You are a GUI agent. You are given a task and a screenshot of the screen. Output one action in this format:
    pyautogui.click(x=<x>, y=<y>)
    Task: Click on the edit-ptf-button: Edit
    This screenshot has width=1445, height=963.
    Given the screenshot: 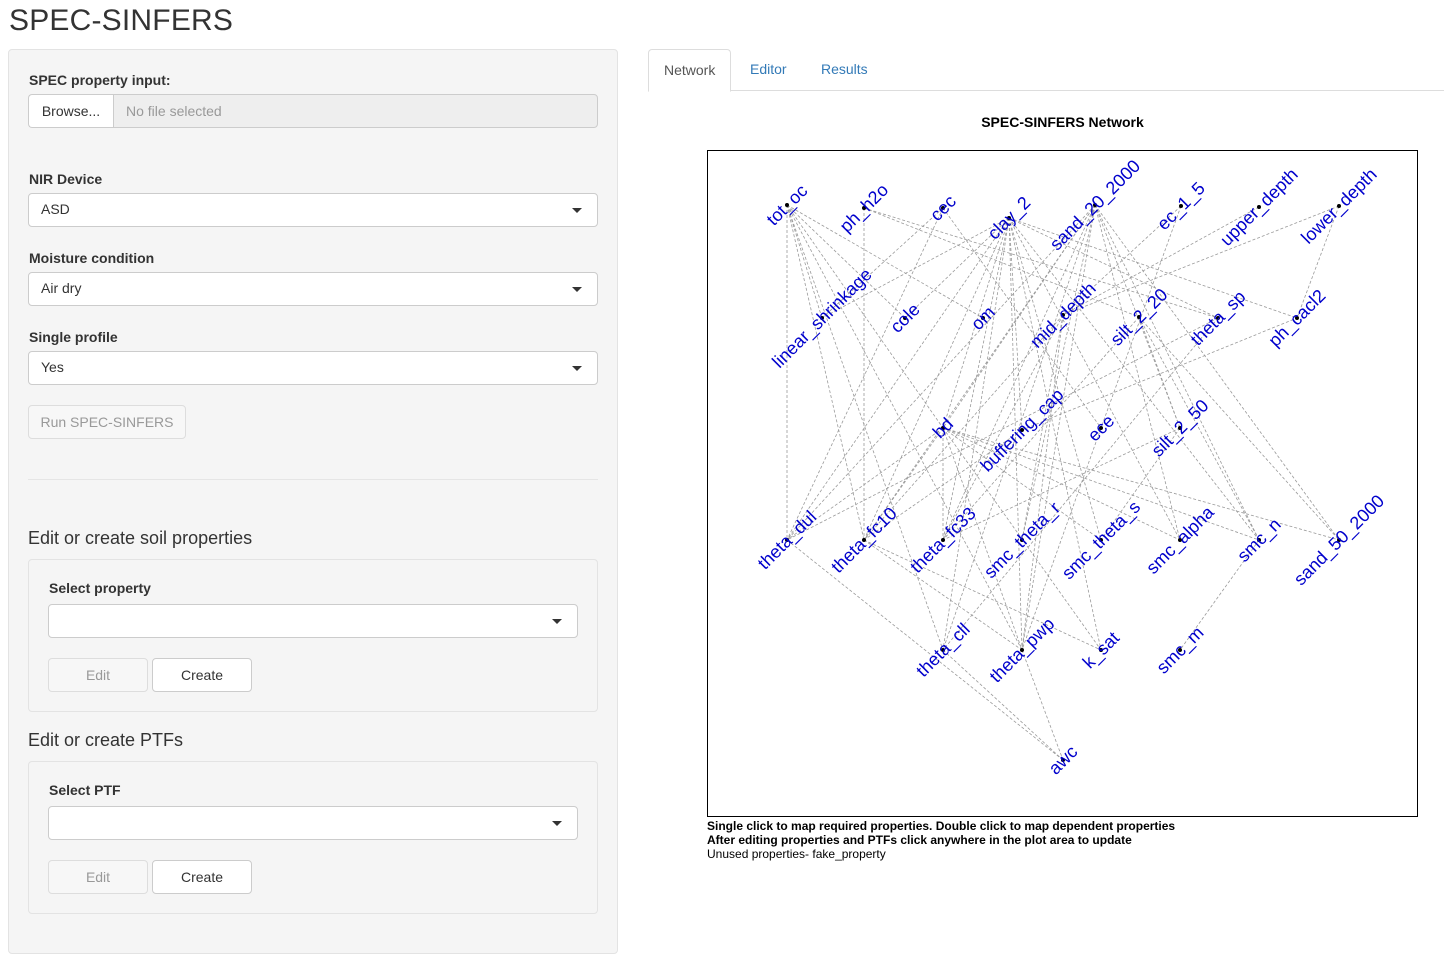 What is the action you would take?
    pyautogui.click(x=98, y=877)
    